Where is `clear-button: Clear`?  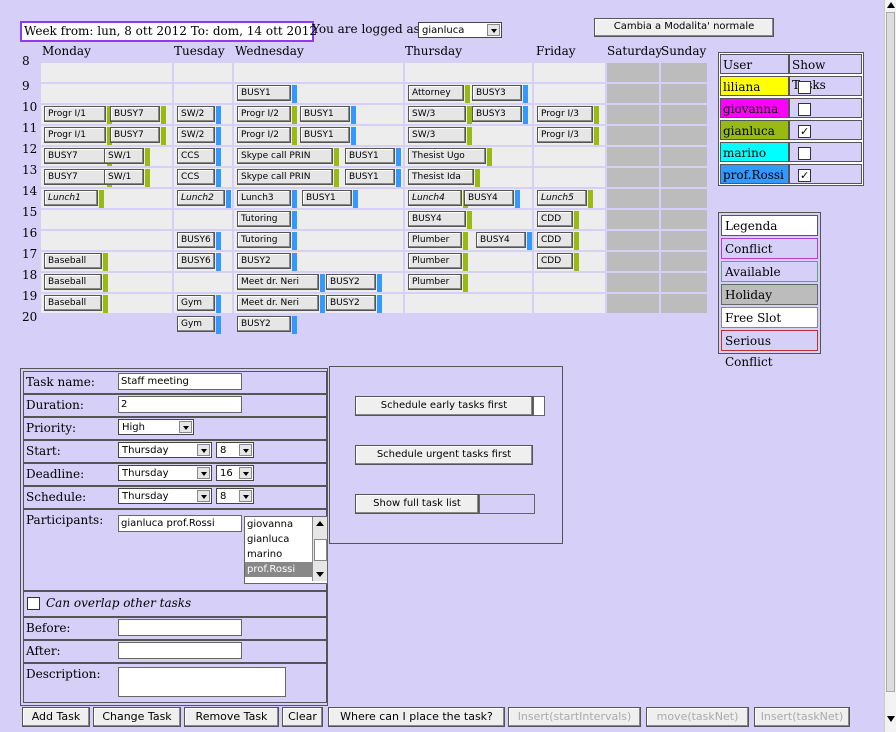 clear-button: Clear is located at coordinates (302, 717).